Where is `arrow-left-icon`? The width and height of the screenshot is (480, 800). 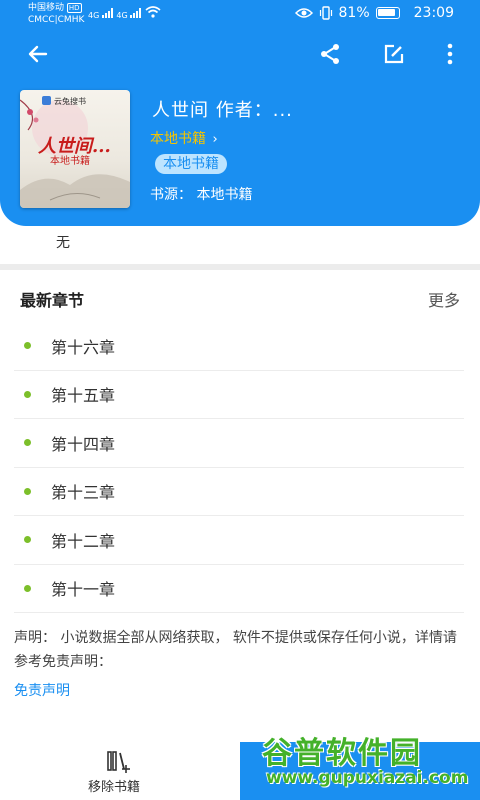 arrow-left-icon is located at coordinates (38, 54).